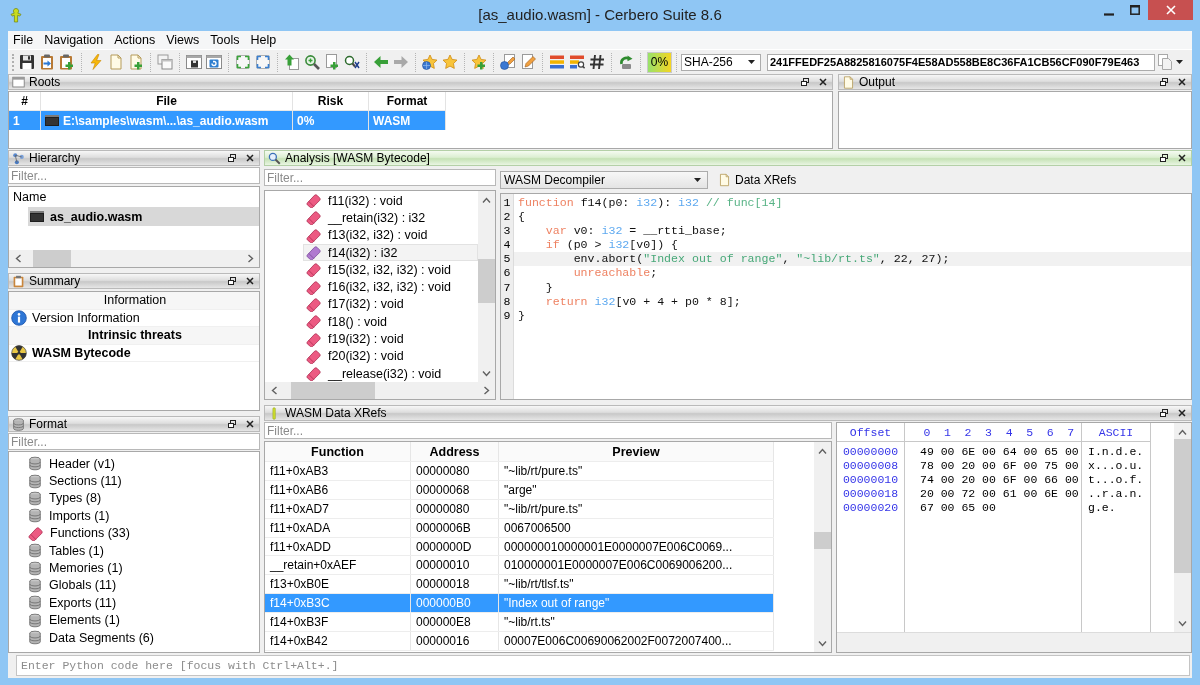 The image size is (1200, 685). What do you see at coordinates (390, 322) in the screenshot?
I see `list-item: f18() : void` at bounding box center [390, 322].